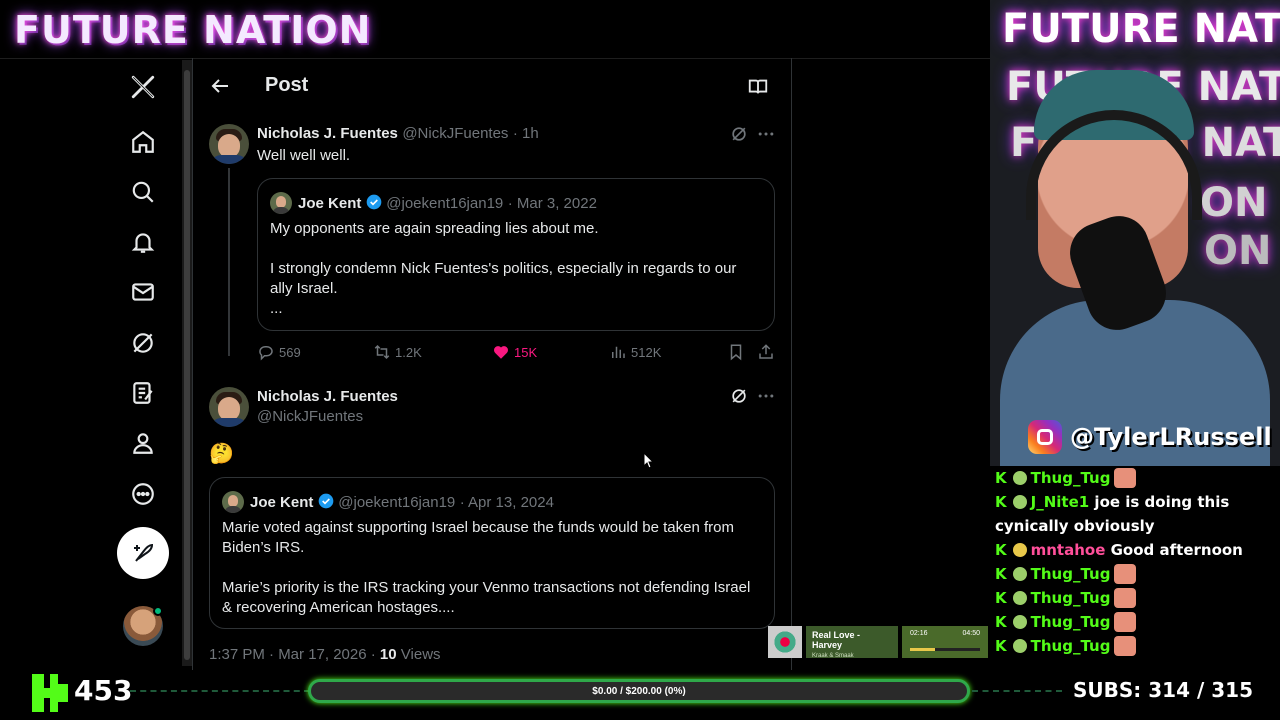  What do you see at coordinates (143, 192) in the screenshot?
I see `search-icon` at bounding box center [143, 192].